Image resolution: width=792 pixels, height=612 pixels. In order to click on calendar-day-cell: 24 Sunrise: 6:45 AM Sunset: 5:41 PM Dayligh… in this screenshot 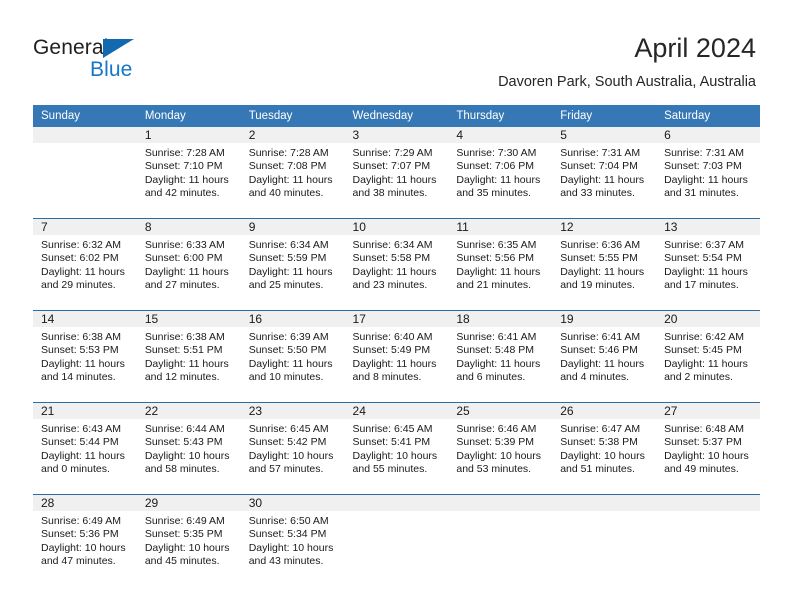, I will do `click(396, 448)`.